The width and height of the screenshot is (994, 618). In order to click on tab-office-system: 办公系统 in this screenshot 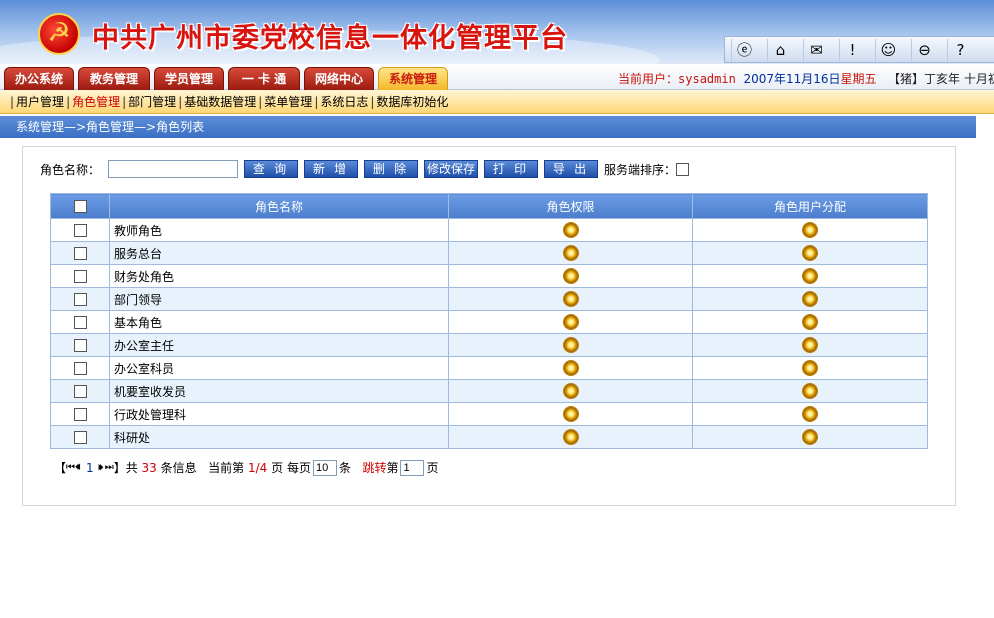, I will do `click(39, 78)`.